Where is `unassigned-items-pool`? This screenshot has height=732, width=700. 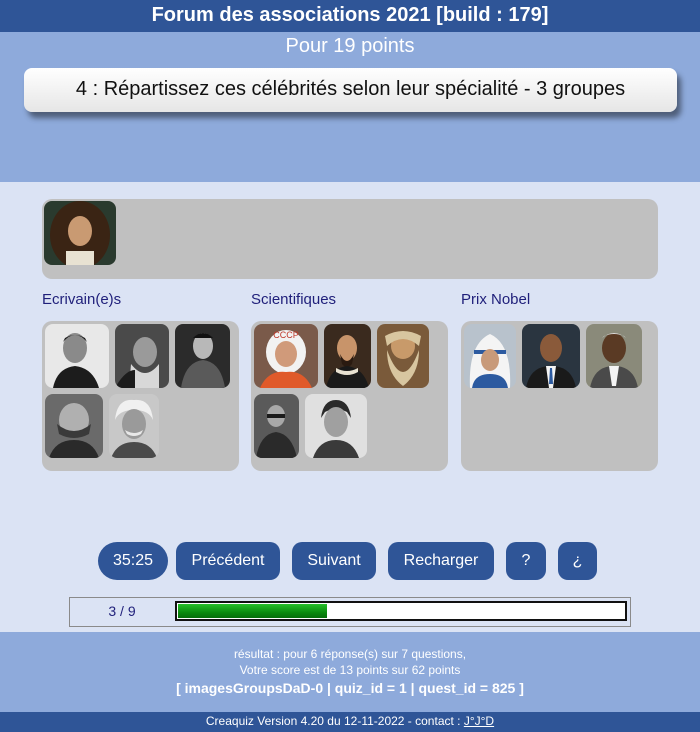 unassigned-items-pool is located at coordinates (350, 239).